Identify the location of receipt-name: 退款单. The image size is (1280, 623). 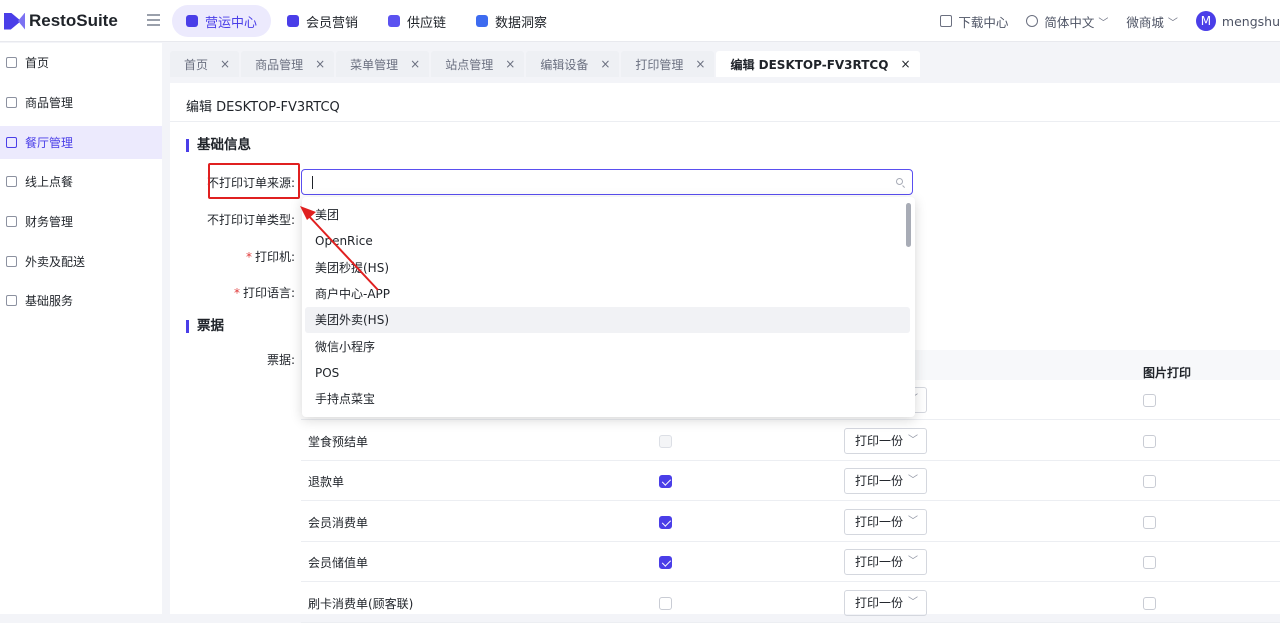
(326, 482).